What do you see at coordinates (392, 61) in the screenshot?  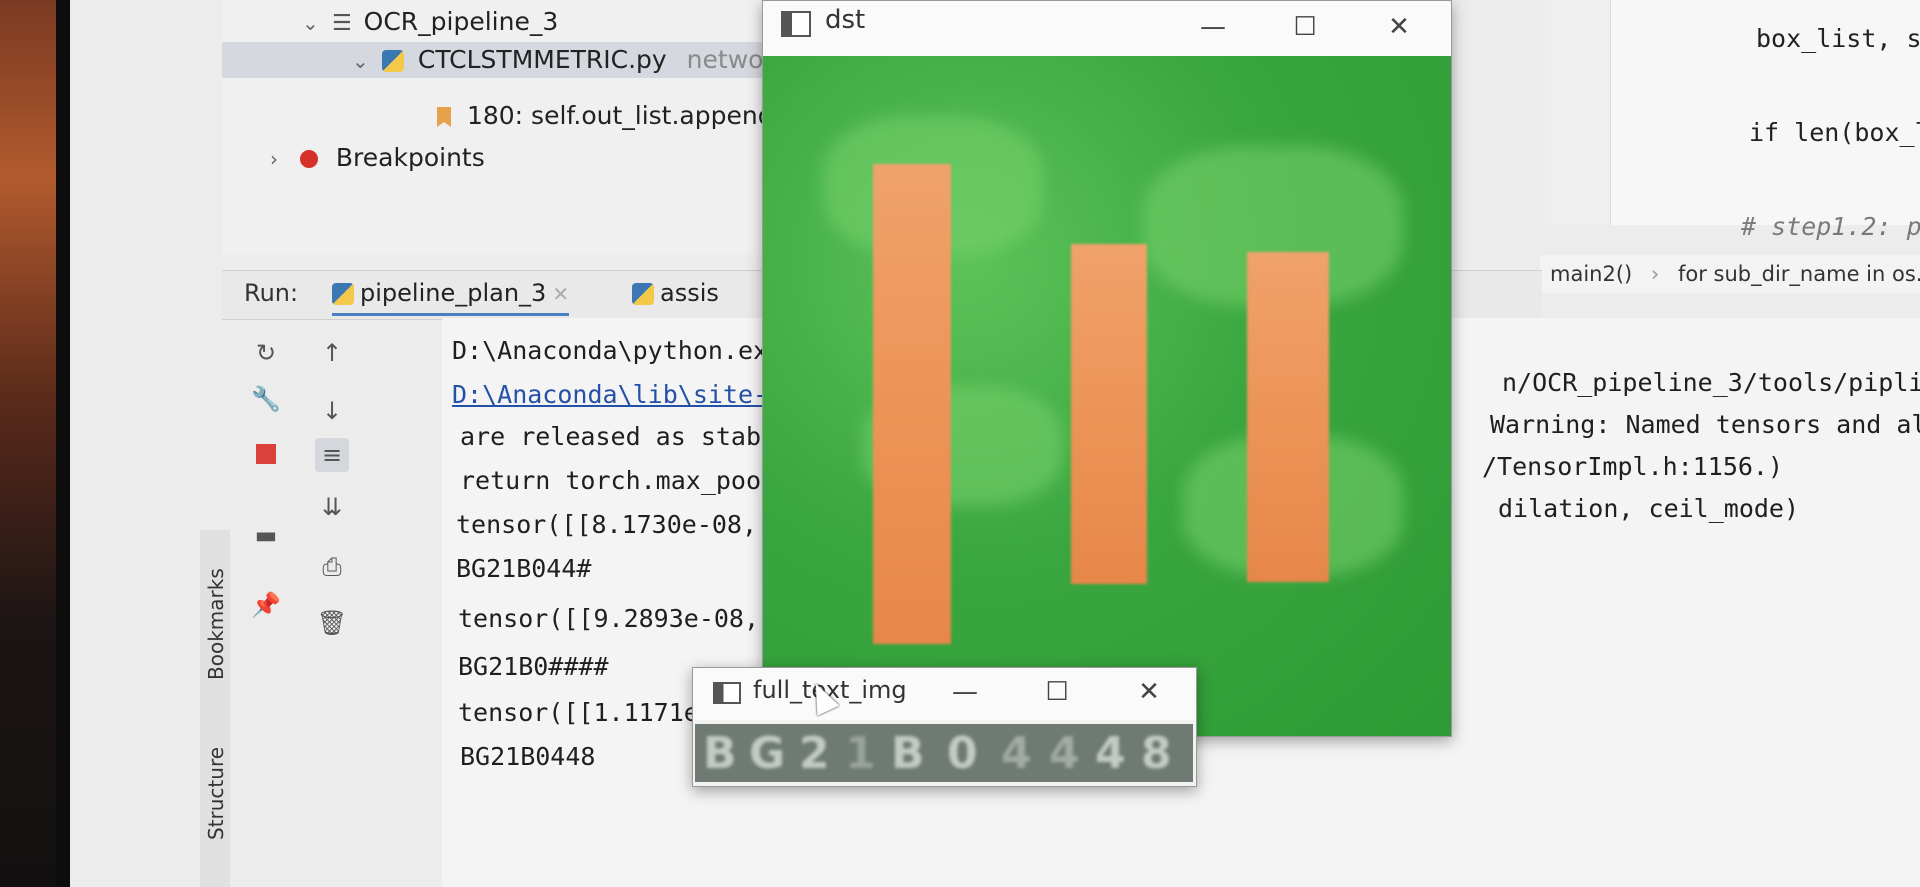 I see `python-file-icon` at bounding box center [392, 61].